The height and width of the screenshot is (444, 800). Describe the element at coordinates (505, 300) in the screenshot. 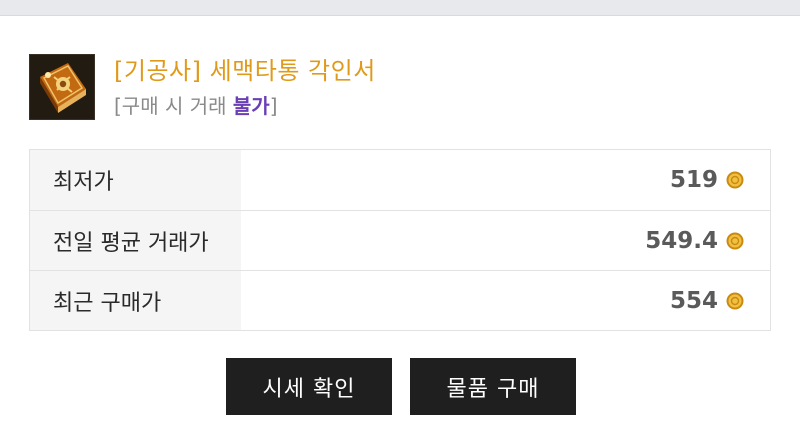

I see `price-value-cell: 554` at that location.